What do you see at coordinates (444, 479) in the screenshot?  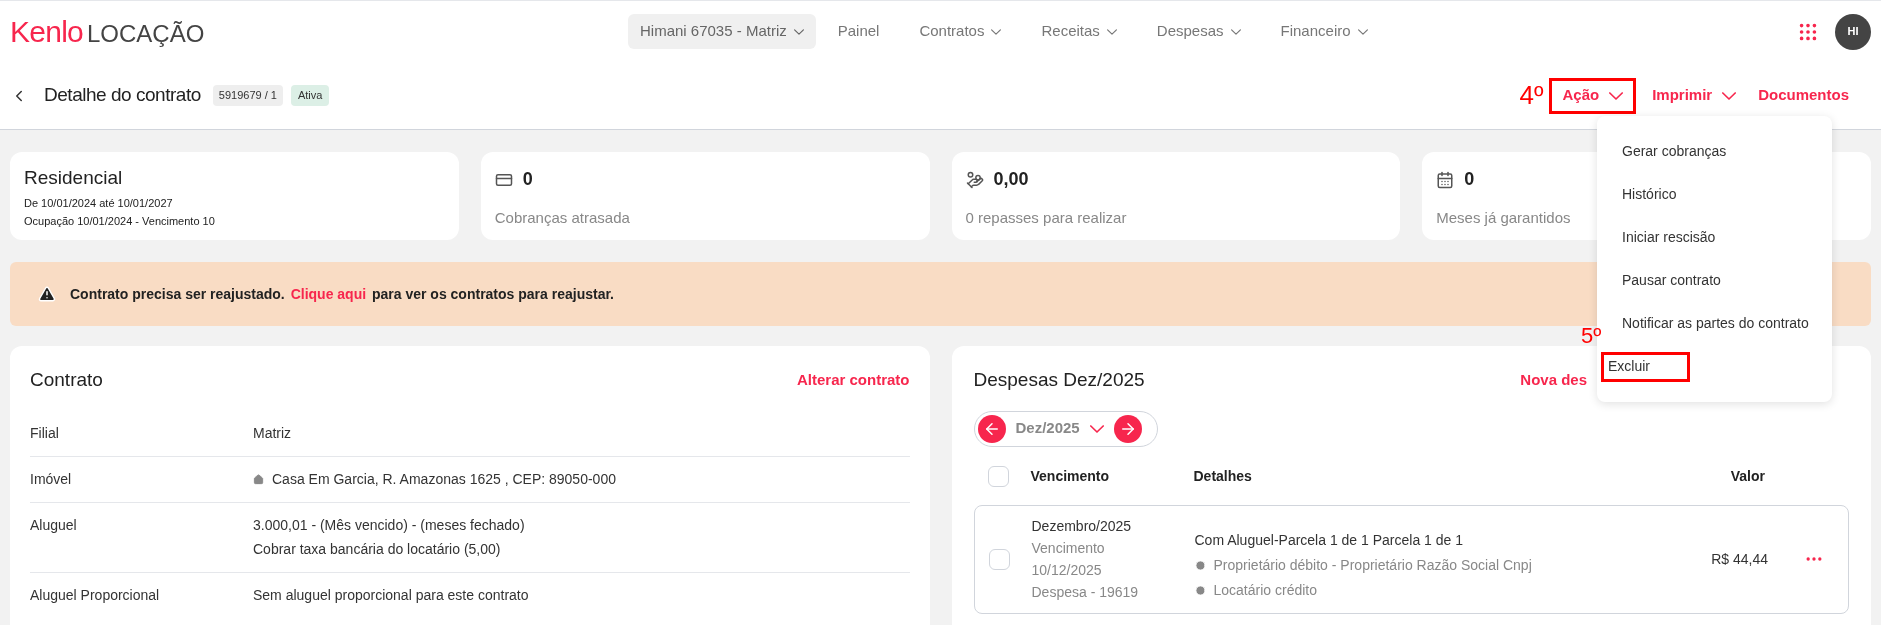 I see `field-value: Casa Em Garcia, R. Amazonas 1625 , CEP: 89050-000` at bounding box center [444, 479].